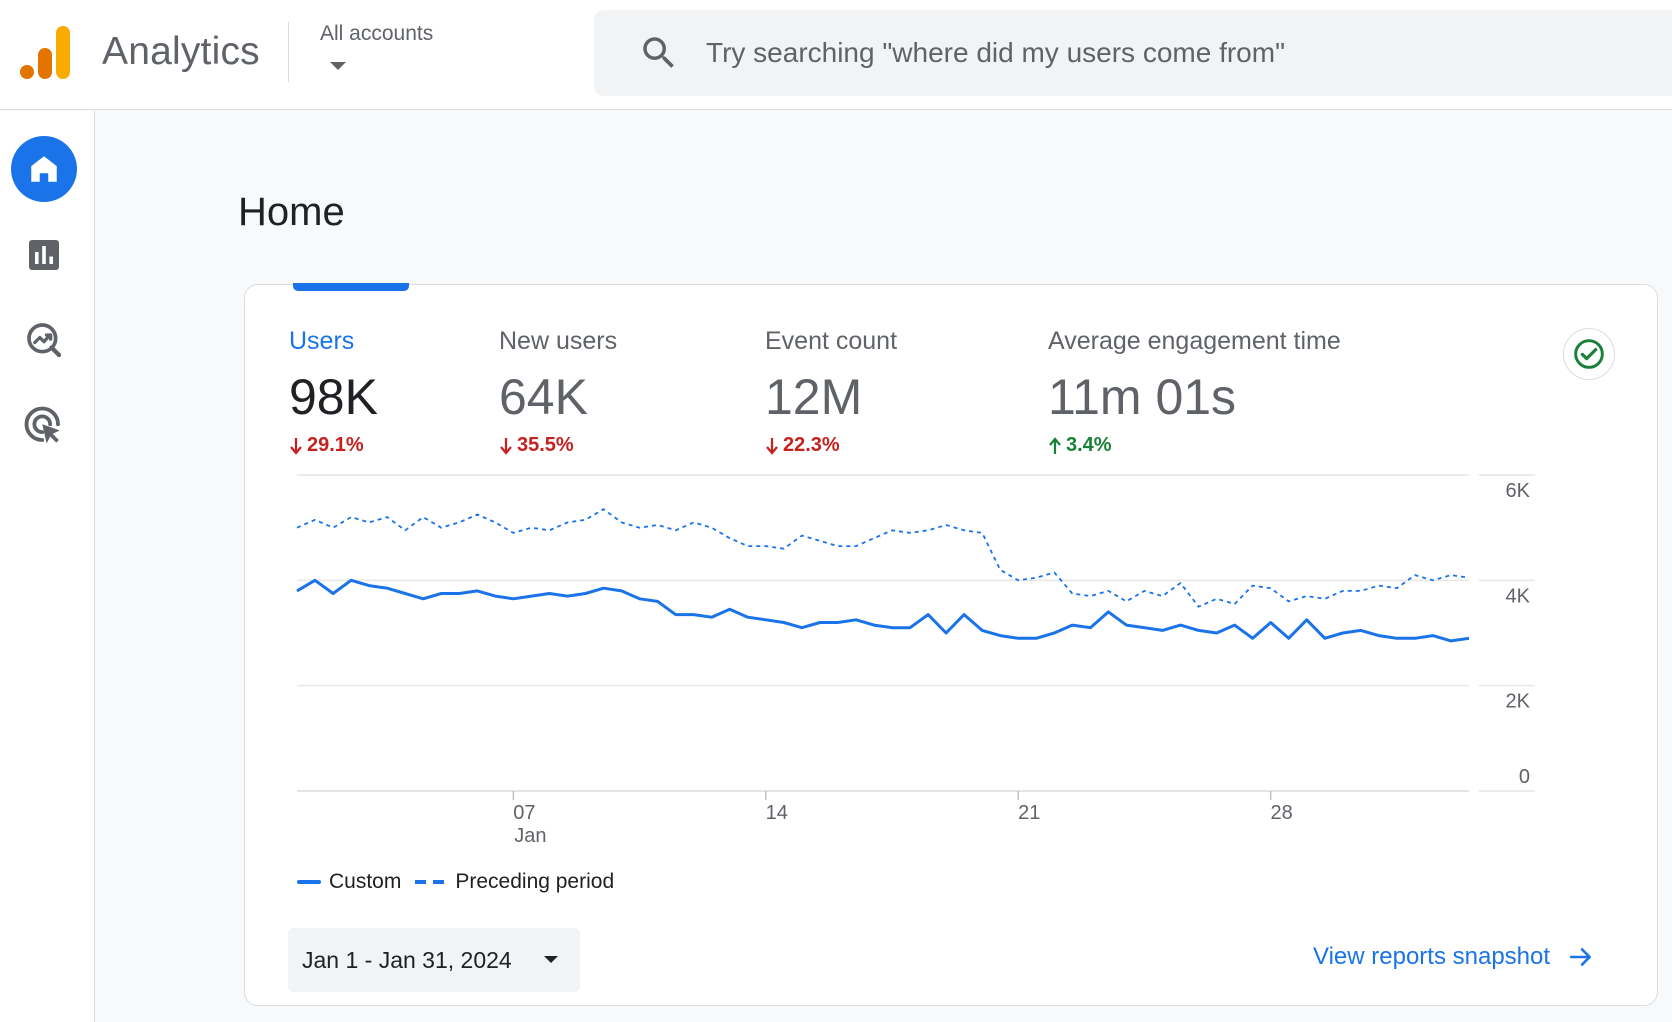 This screenshot has width=1672, height=1022. Describe the element at coordinates (309, 882) in the screenshot. I see `legend-swatch-solid` at that location.